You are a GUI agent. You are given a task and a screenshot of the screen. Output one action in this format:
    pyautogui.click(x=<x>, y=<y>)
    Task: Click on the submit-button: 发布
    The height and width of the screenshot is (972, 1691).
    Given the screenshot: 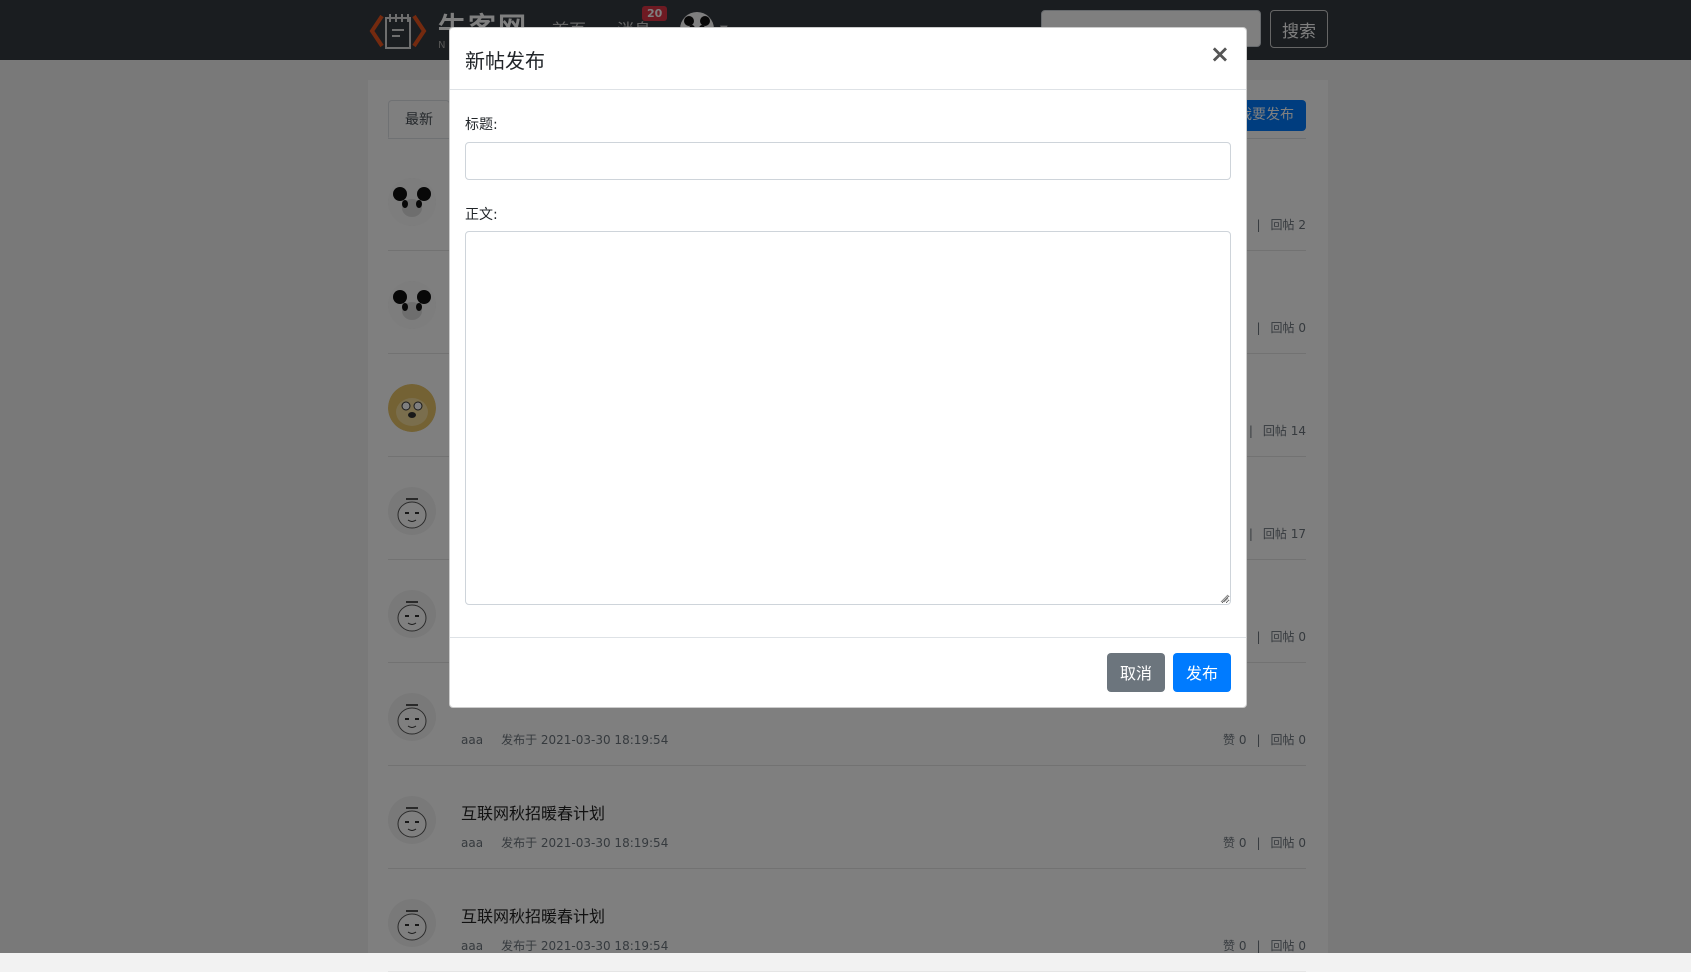 What is the action you would take?
    pyautogui.click(x=1202, y=672)
    